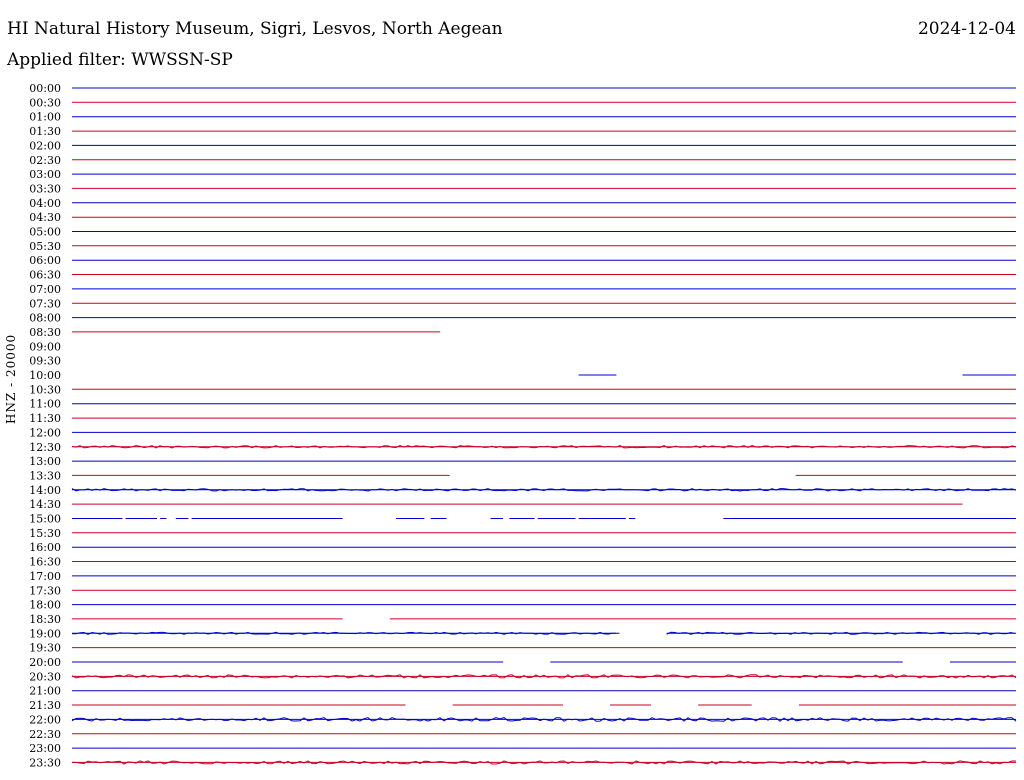 The image size is (1024, 780). Describe the element at coordinates (45, 88) in the screenshot. I see `row-tick-label: 00:00` at that location.